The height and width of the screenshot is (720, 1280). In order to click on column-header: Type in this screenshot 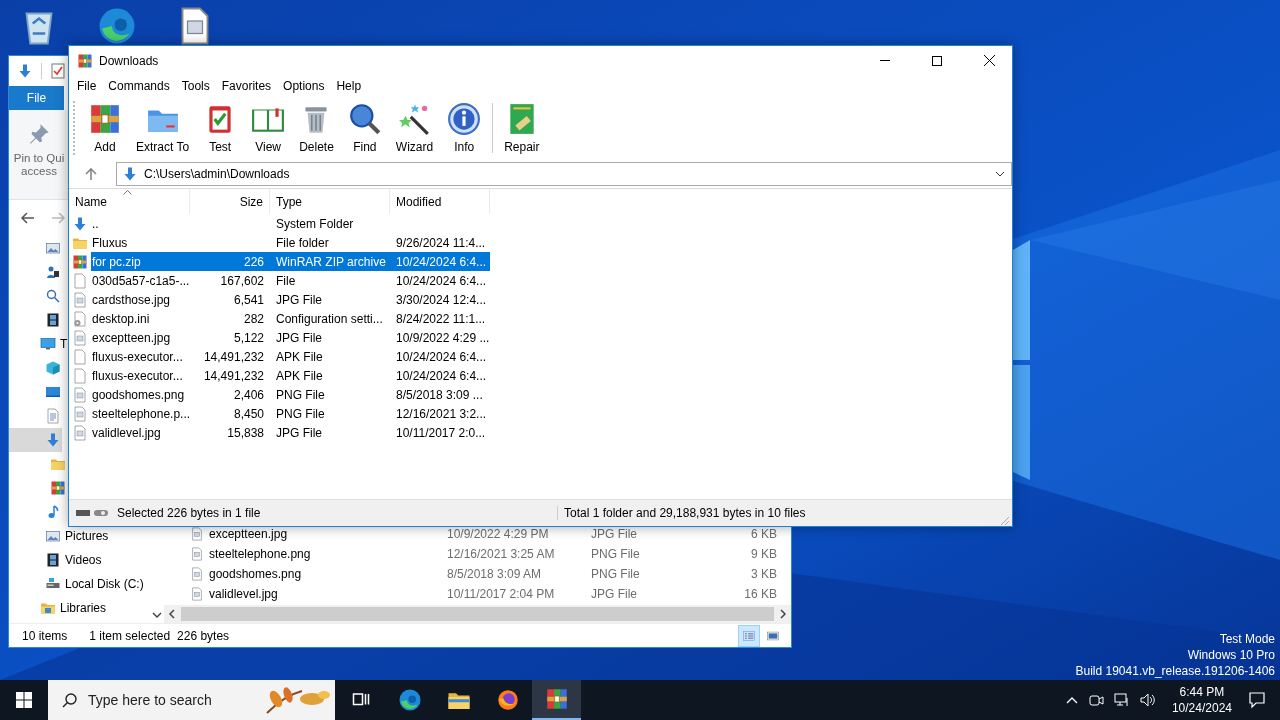, I will do `click(330, 201)`.